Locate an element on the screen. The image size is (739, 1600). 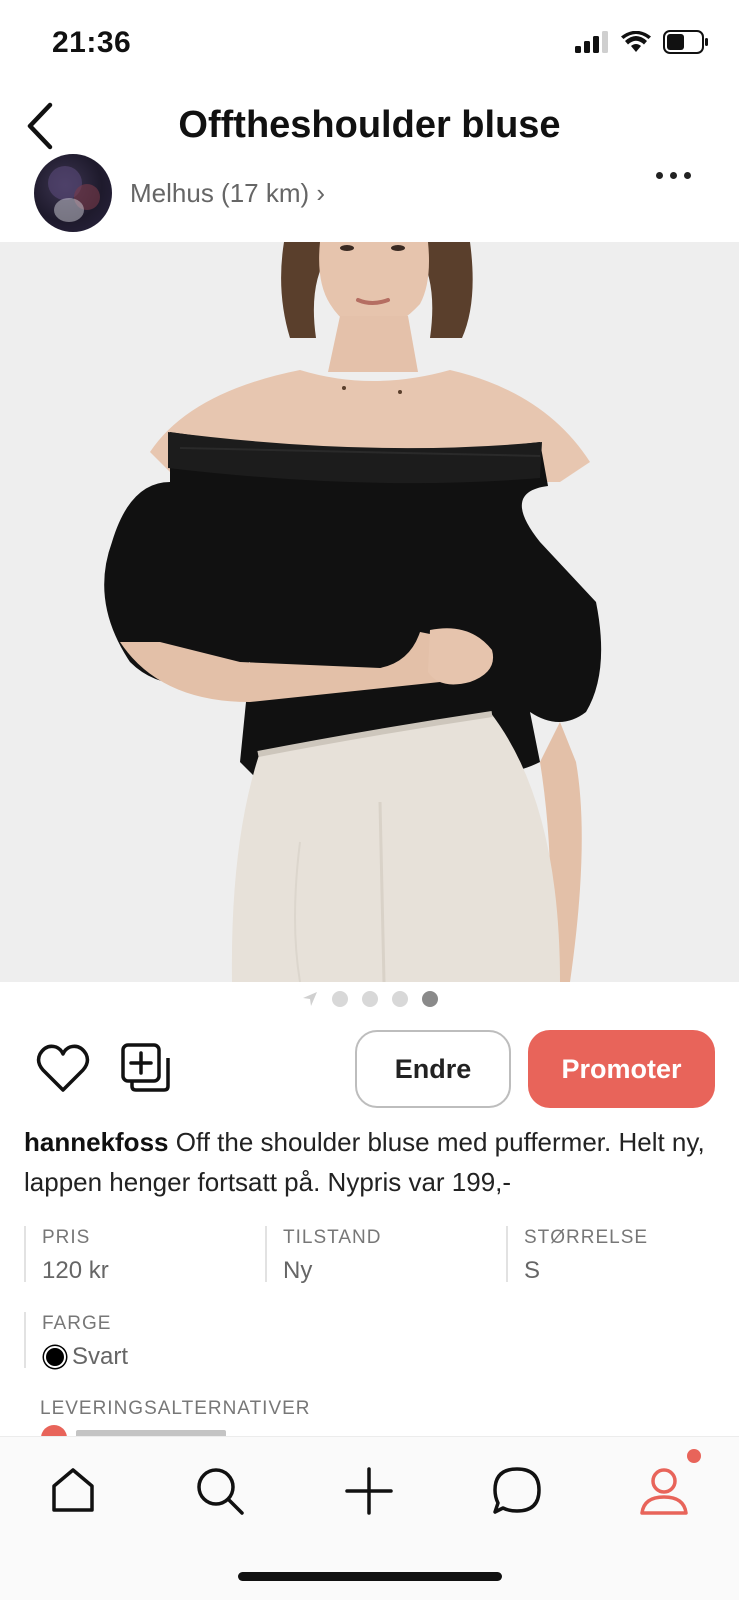
attribute-label: STØRRELSE is located at coordinates (586, 1237).